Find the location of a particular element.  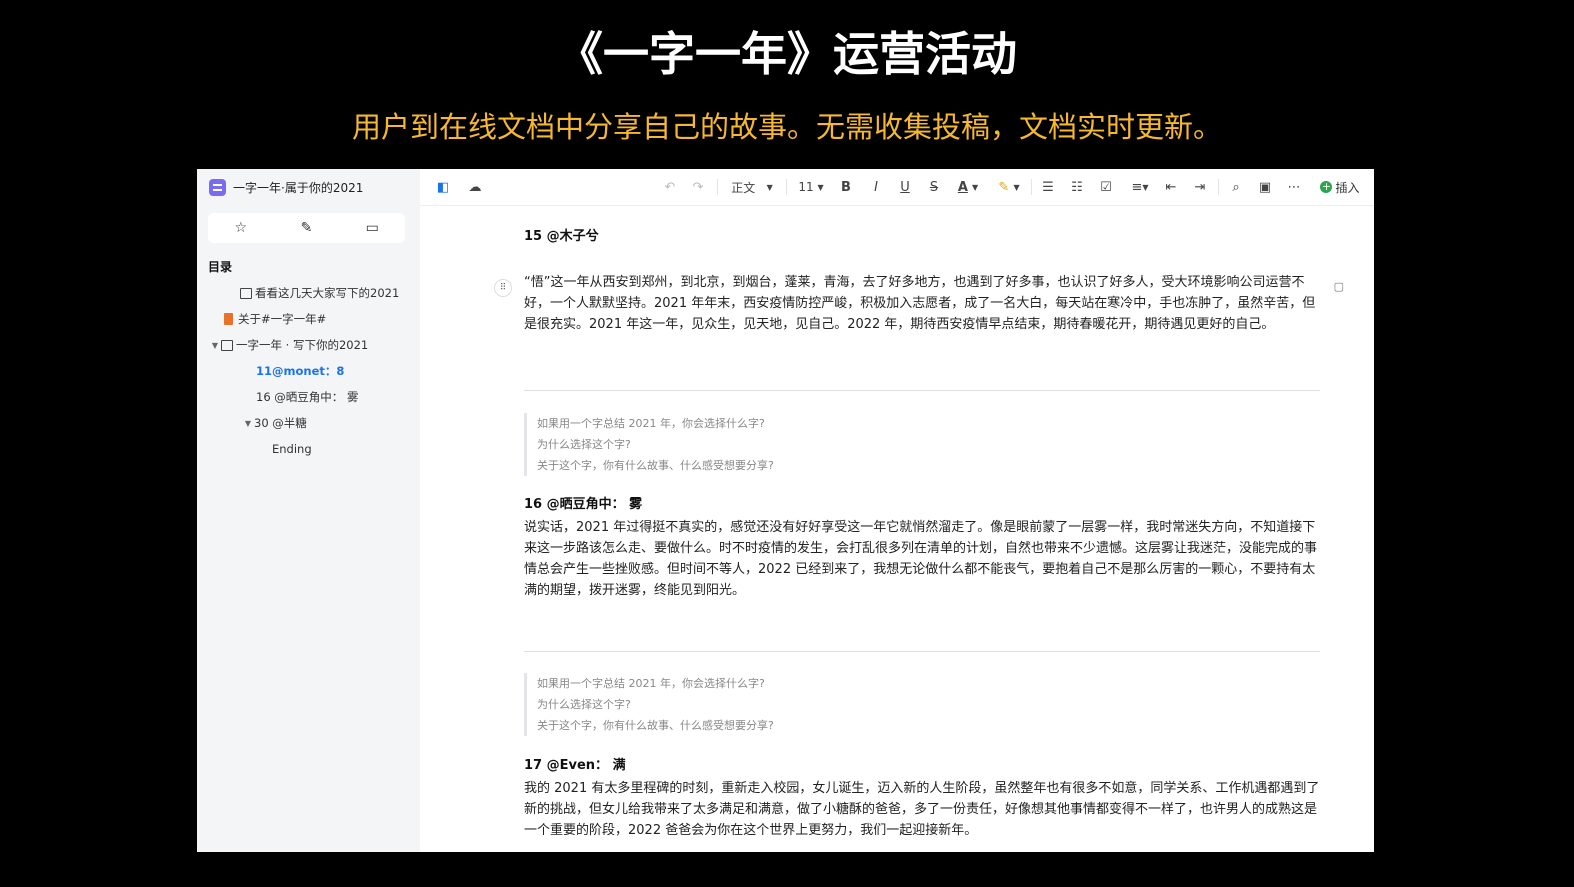

edit-icon: ✎ is located at coordinates (307, 228).